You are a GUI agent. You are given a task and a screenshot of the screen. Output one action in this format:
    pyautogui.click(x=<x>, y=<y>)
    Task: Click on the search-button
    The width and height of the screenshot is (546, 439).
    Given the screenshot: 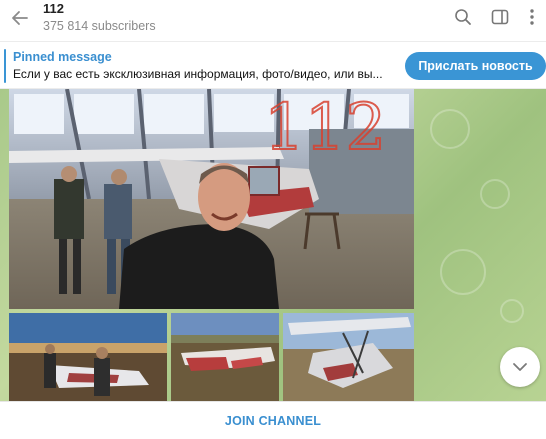 What is the action you would take?
    pyautogui.click(x=463, y=17)
    